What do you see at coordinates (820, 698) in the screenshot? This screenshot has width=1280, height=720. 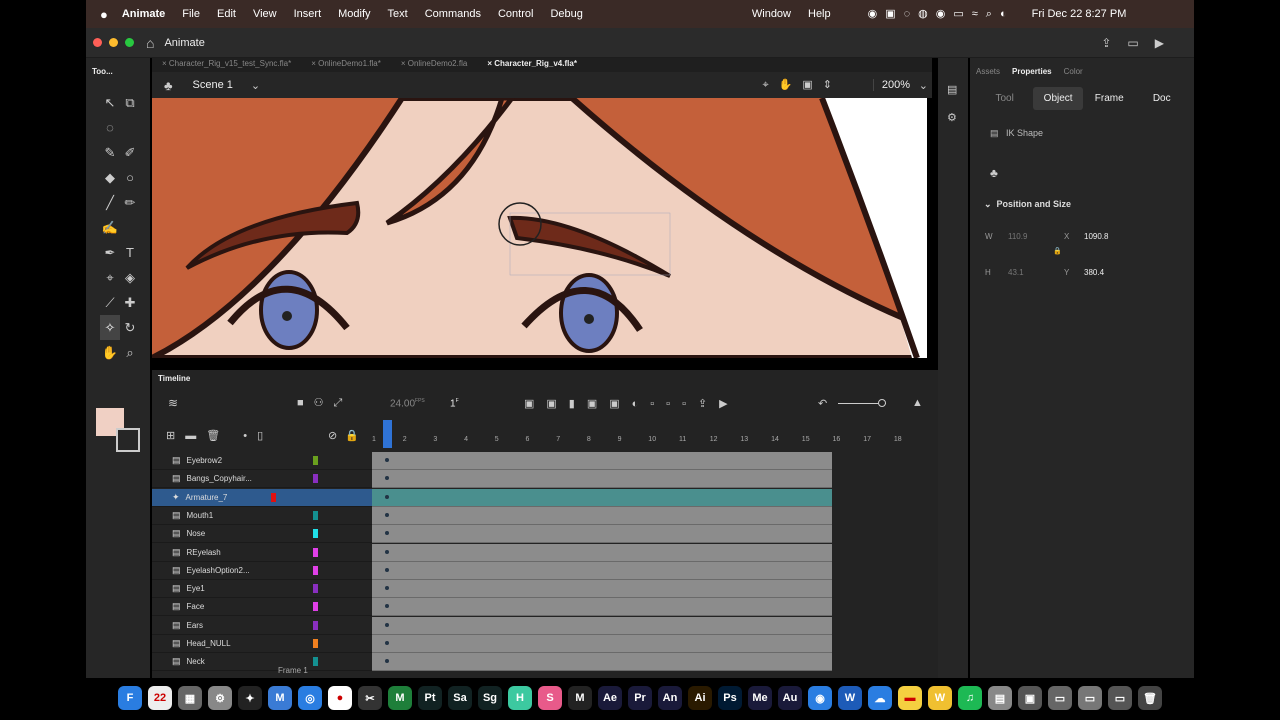 I see `dock-app-icon: ◉` at bounding box center [820, 698].